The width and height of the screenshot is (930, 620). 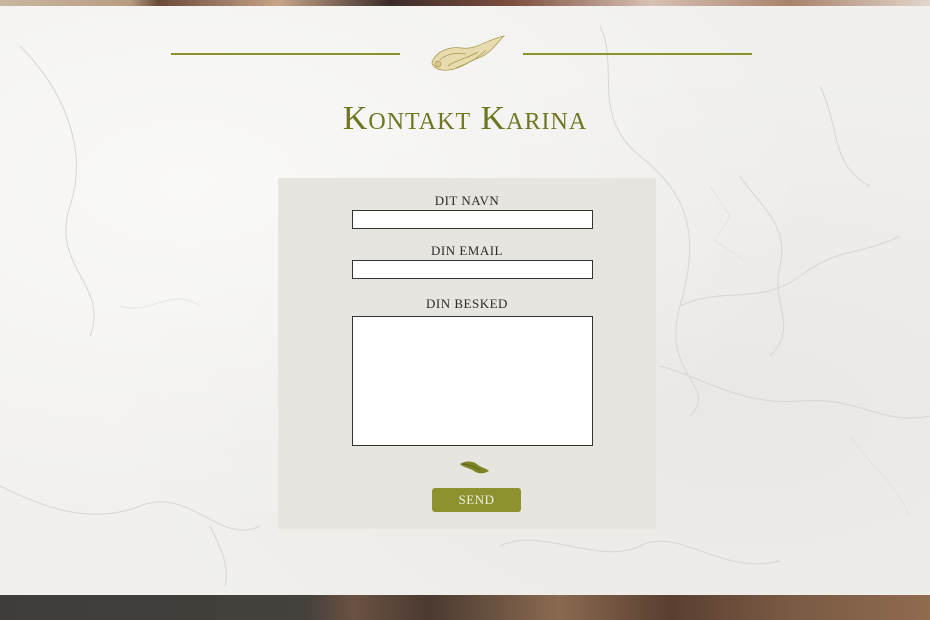 I want to click on message-textarea, so click(x=472, y=381).